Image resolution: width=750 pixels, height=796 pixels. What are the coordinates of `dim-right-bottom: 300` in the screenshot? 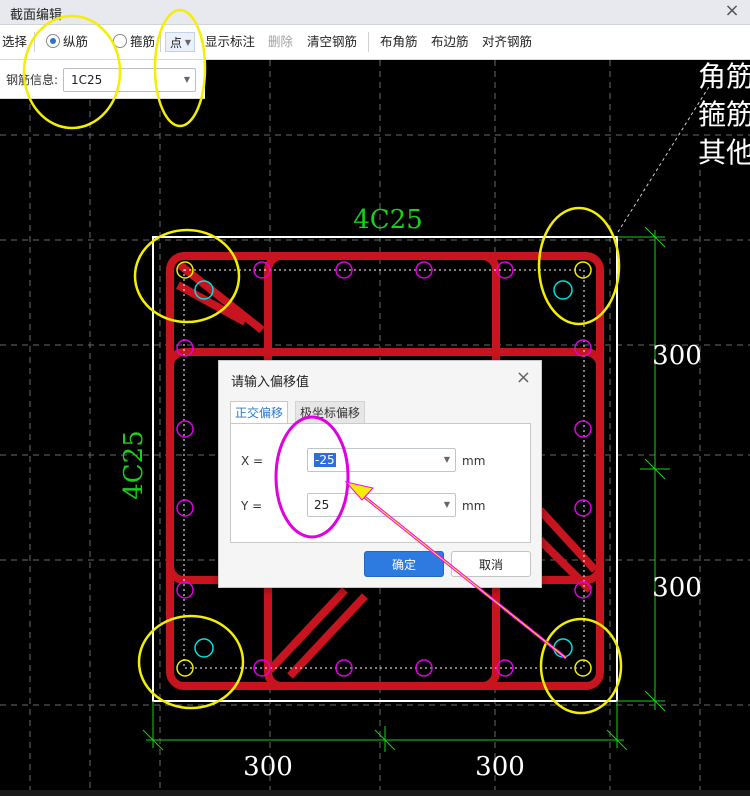 It's located at (677, 588).